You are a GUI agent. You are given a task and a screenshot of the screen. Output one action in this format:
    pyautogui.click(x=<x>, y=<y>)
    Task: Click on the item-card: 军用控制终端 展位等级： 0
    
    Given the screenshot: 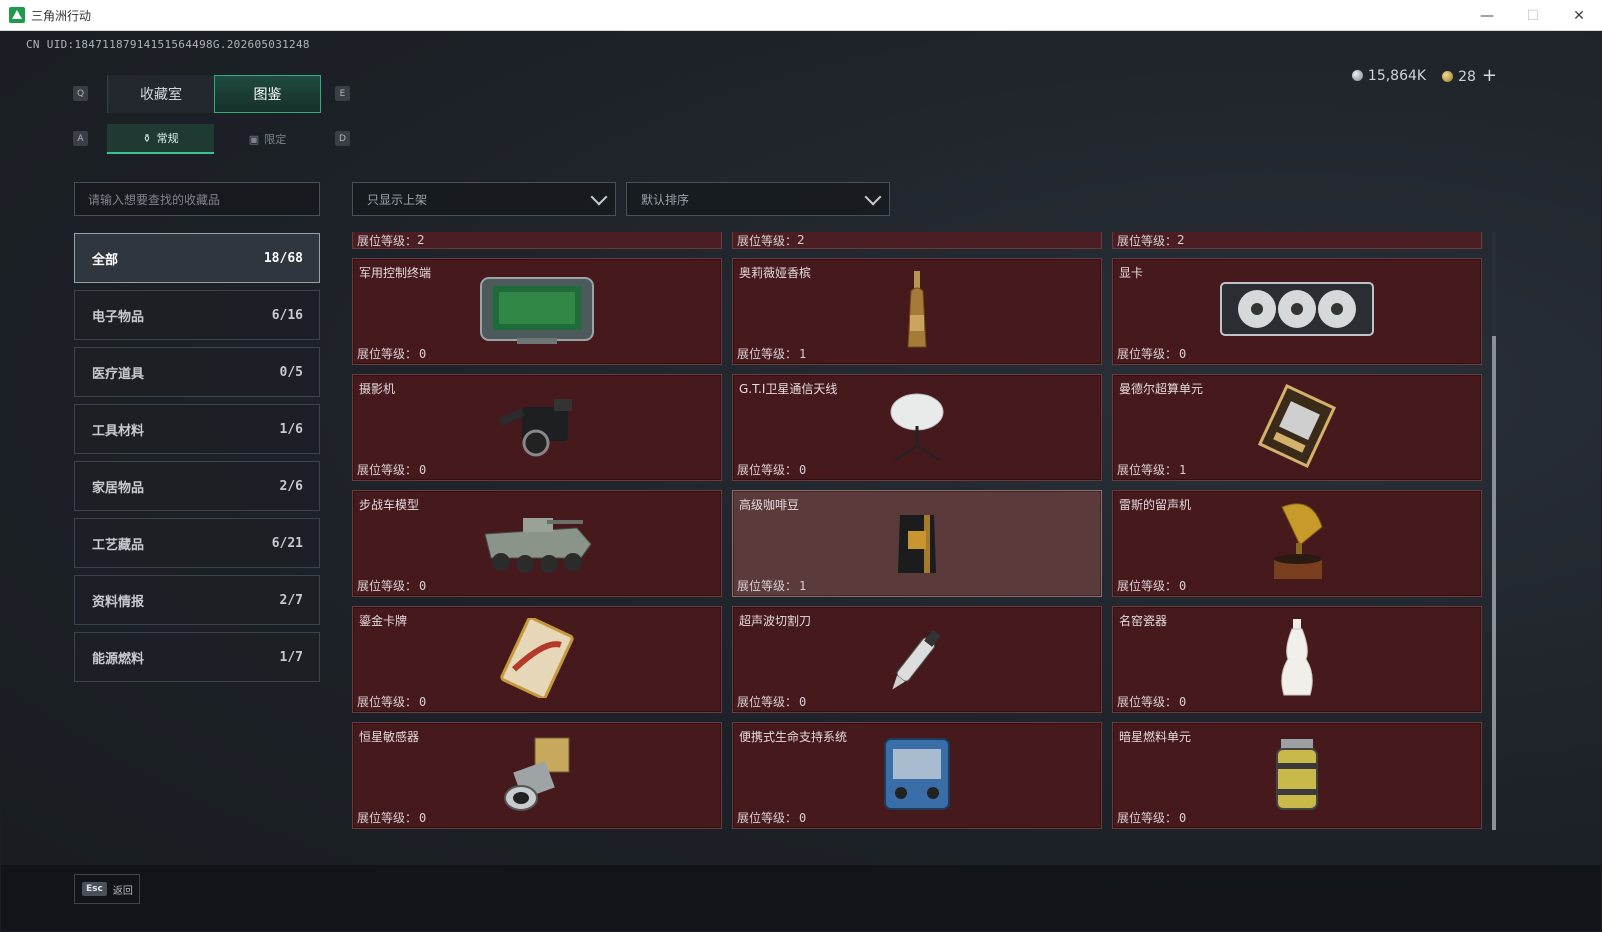 What is the action you would take?
    pyautogui.click(x=537, y=311)
    